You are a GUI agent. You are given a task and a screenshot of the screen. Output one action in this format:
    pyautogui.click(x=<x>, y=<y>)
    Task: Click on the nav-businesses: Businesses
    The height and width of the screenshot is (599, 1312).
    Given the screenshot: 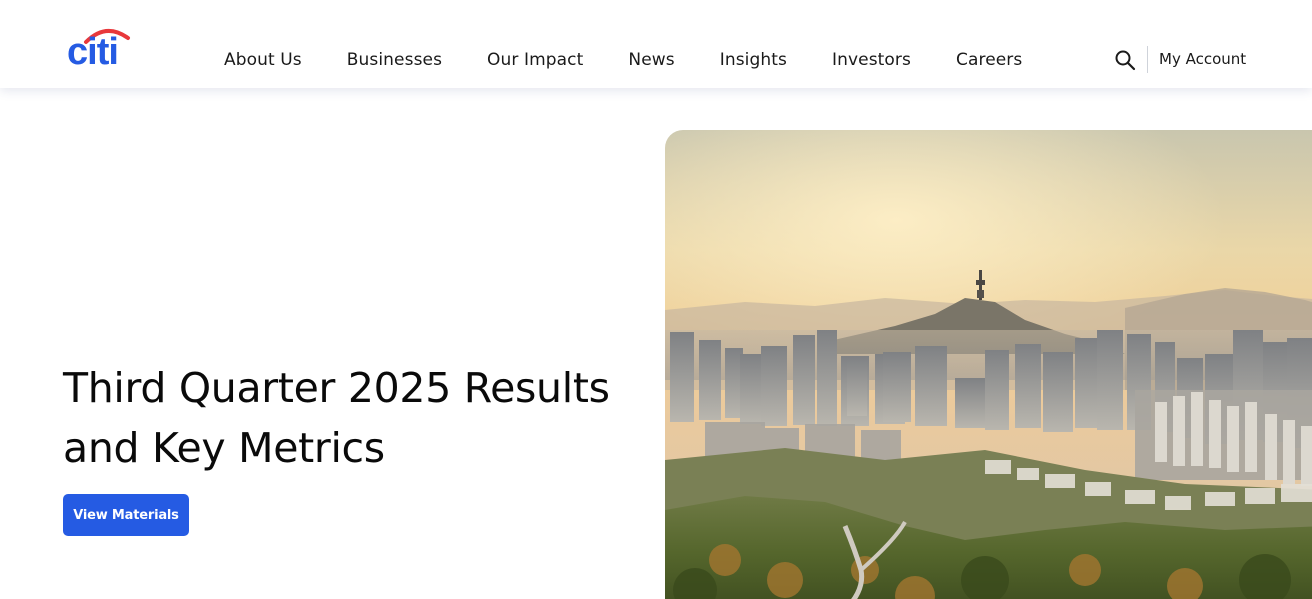 What is the action you would take?
    pyautogui.click(x=394, y=60)
    